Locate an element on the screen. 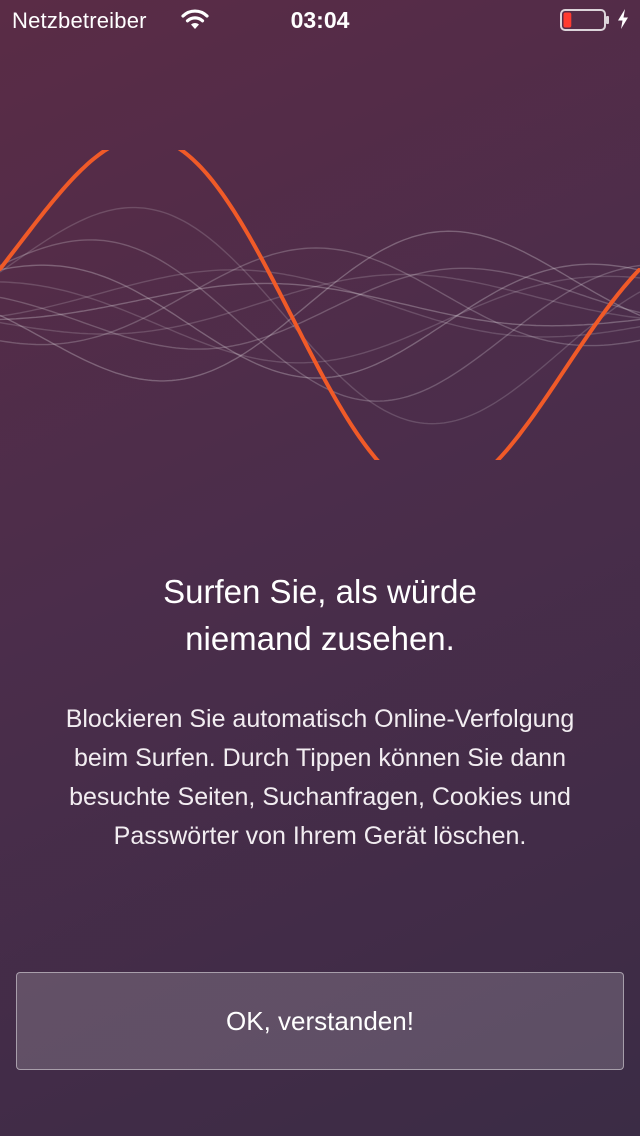  description-line-4: Passwörter von Ihrem Gerät löschen. is located at coordinates (320, 836).